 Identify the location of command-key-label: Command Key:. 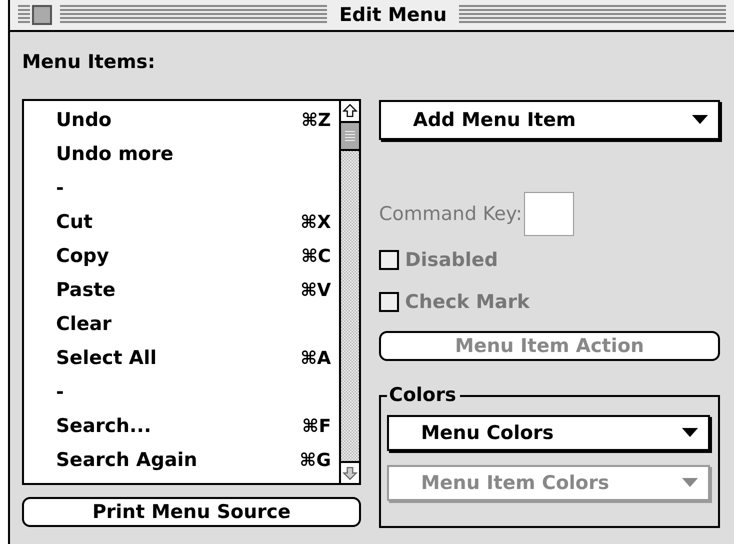
(450, 214).